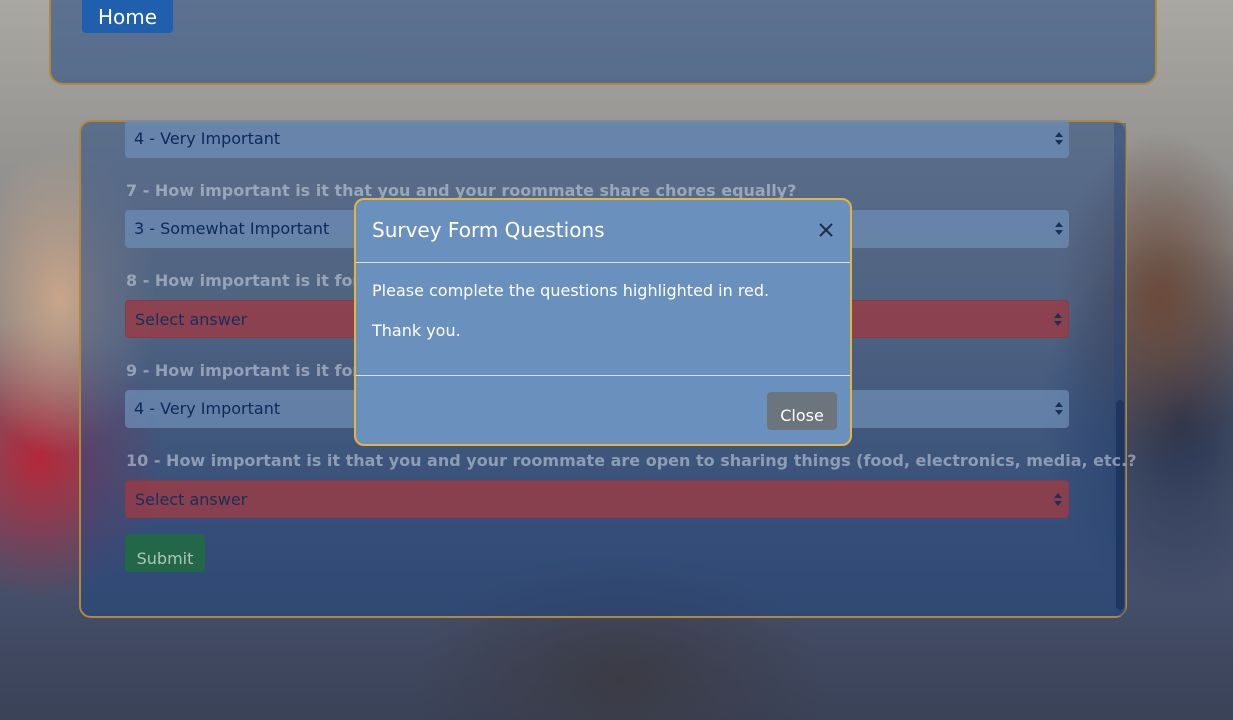 The height and width of the screenshot is (720, 1233). Describe the element at coordinates (603, 375) in the screenshot. I see `modal-footer-divider` at that location.